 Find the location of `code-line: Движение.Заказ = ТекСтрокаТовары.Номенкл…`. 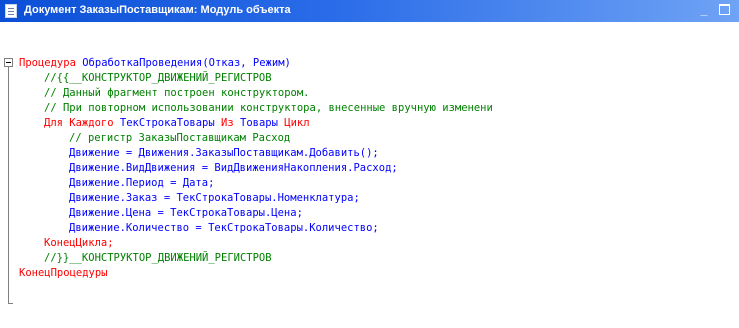

code-line: Движение.Заказ = ТекСтрокаТовары.Номенкл… is located at coordinates (214, 198).